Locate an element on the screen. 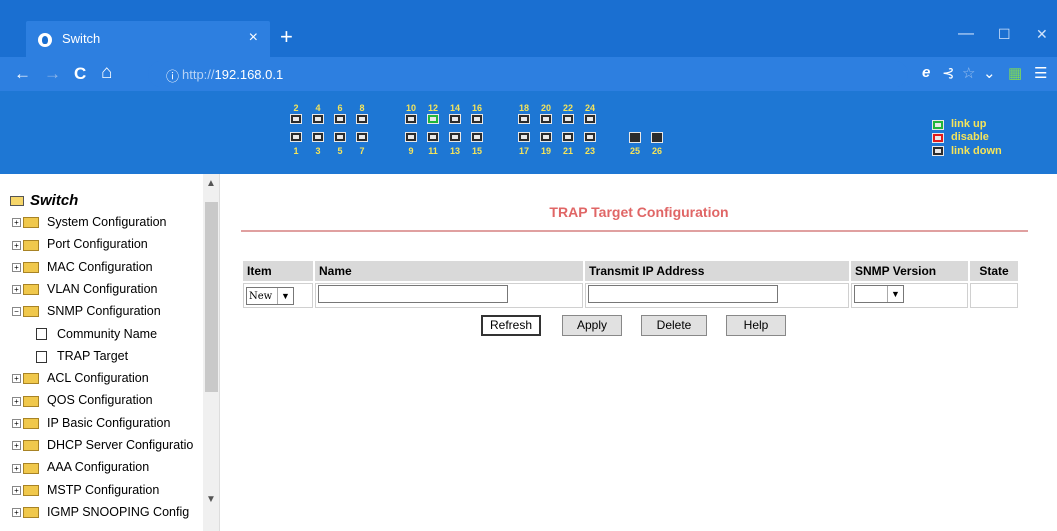 Image resolution: width=1057 pixels, height=531 pixels. port-13-icon is located at coordinates (455, 137).